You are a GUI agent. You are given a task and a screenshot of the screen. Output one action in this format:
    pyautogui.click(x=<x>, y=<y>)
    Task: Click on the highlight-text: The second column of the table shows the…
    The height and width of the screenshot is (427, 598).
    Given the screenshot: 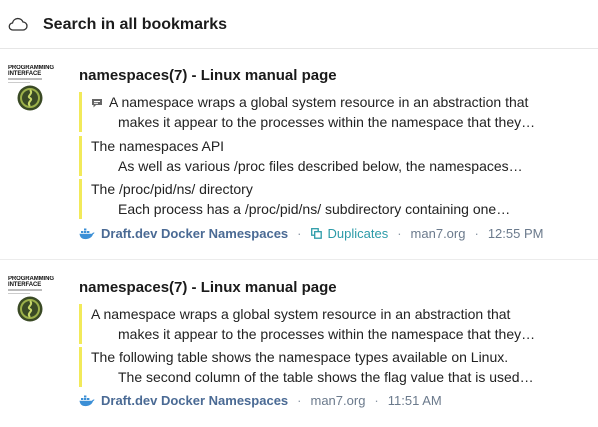 What is the action you would take?
    pyautogui.click(x=326, y=377)
    